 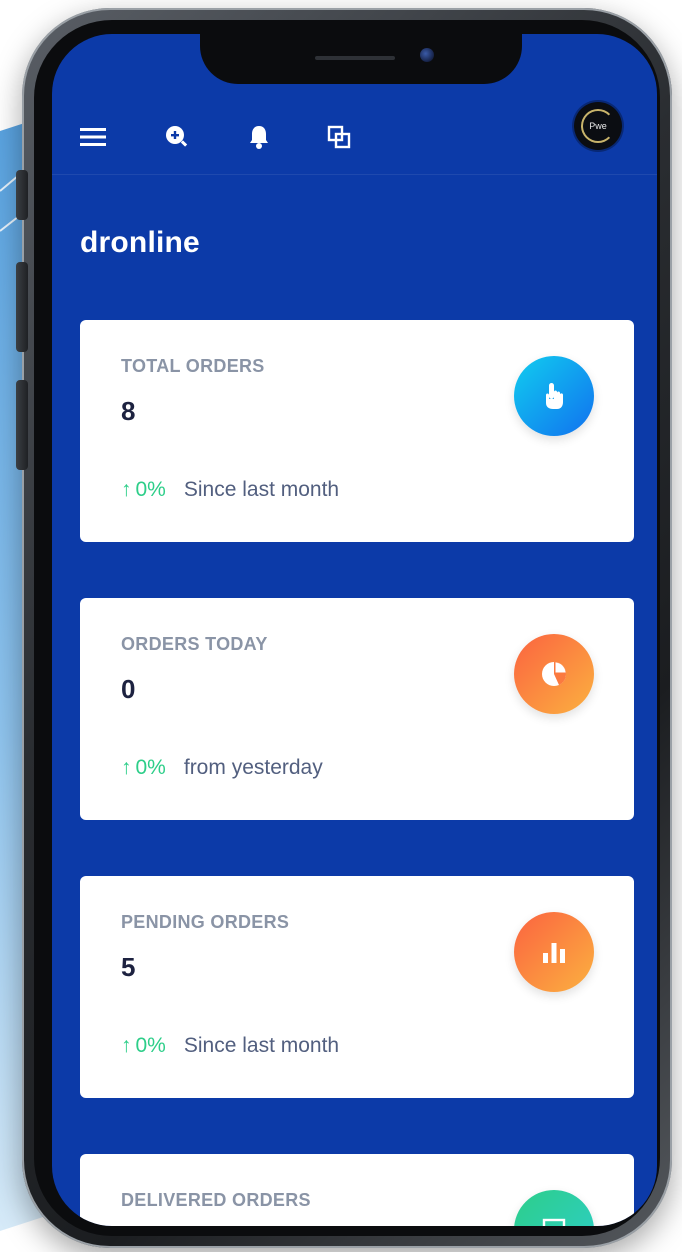 I want to click on phone-speaker, so click(x=355, y=58).